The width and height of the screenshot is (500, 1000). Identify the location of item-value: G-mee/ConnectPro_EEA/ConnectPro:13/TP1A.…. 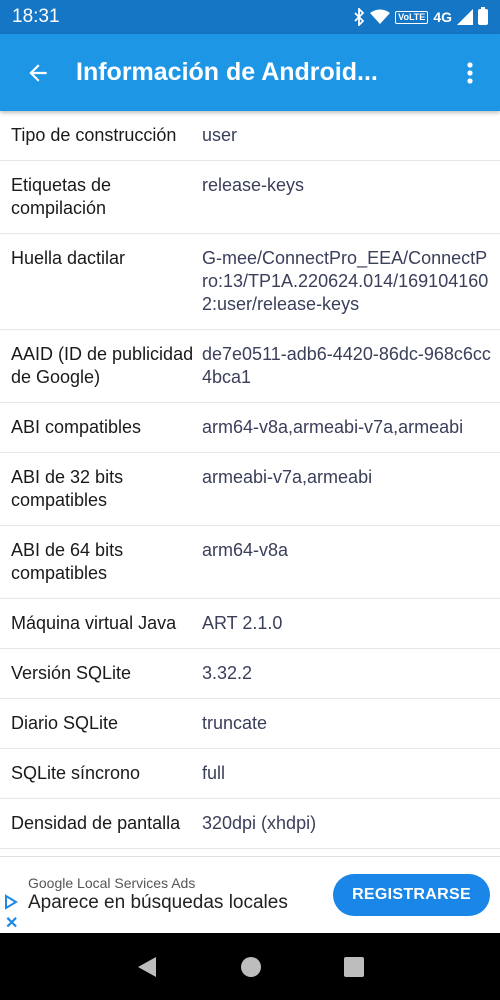
(345, 281).